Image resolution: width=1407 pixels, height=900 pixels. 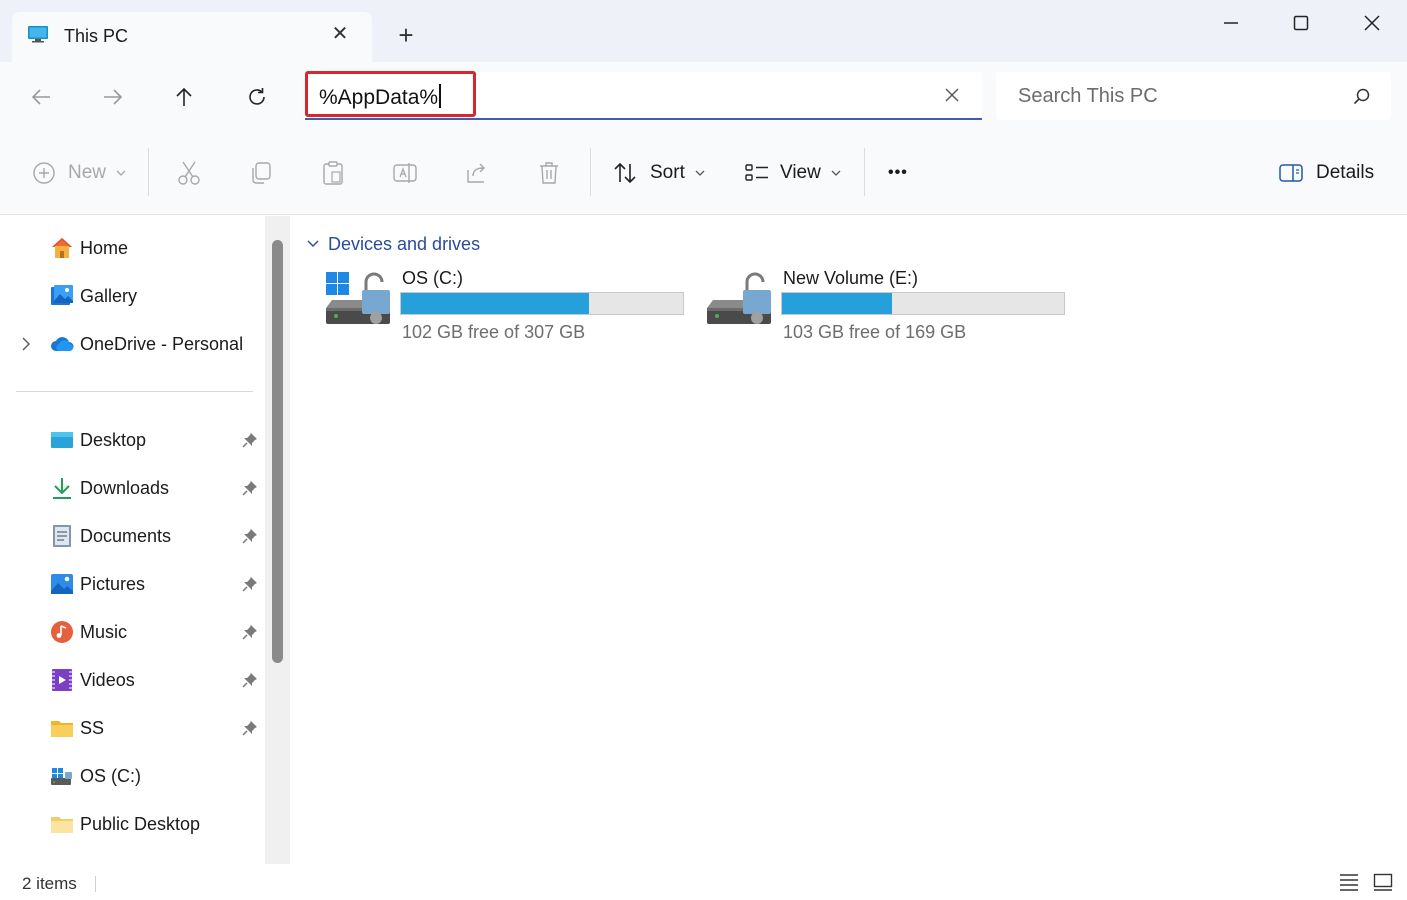 I want to click on search-icon, so click(x=1362, y=97).